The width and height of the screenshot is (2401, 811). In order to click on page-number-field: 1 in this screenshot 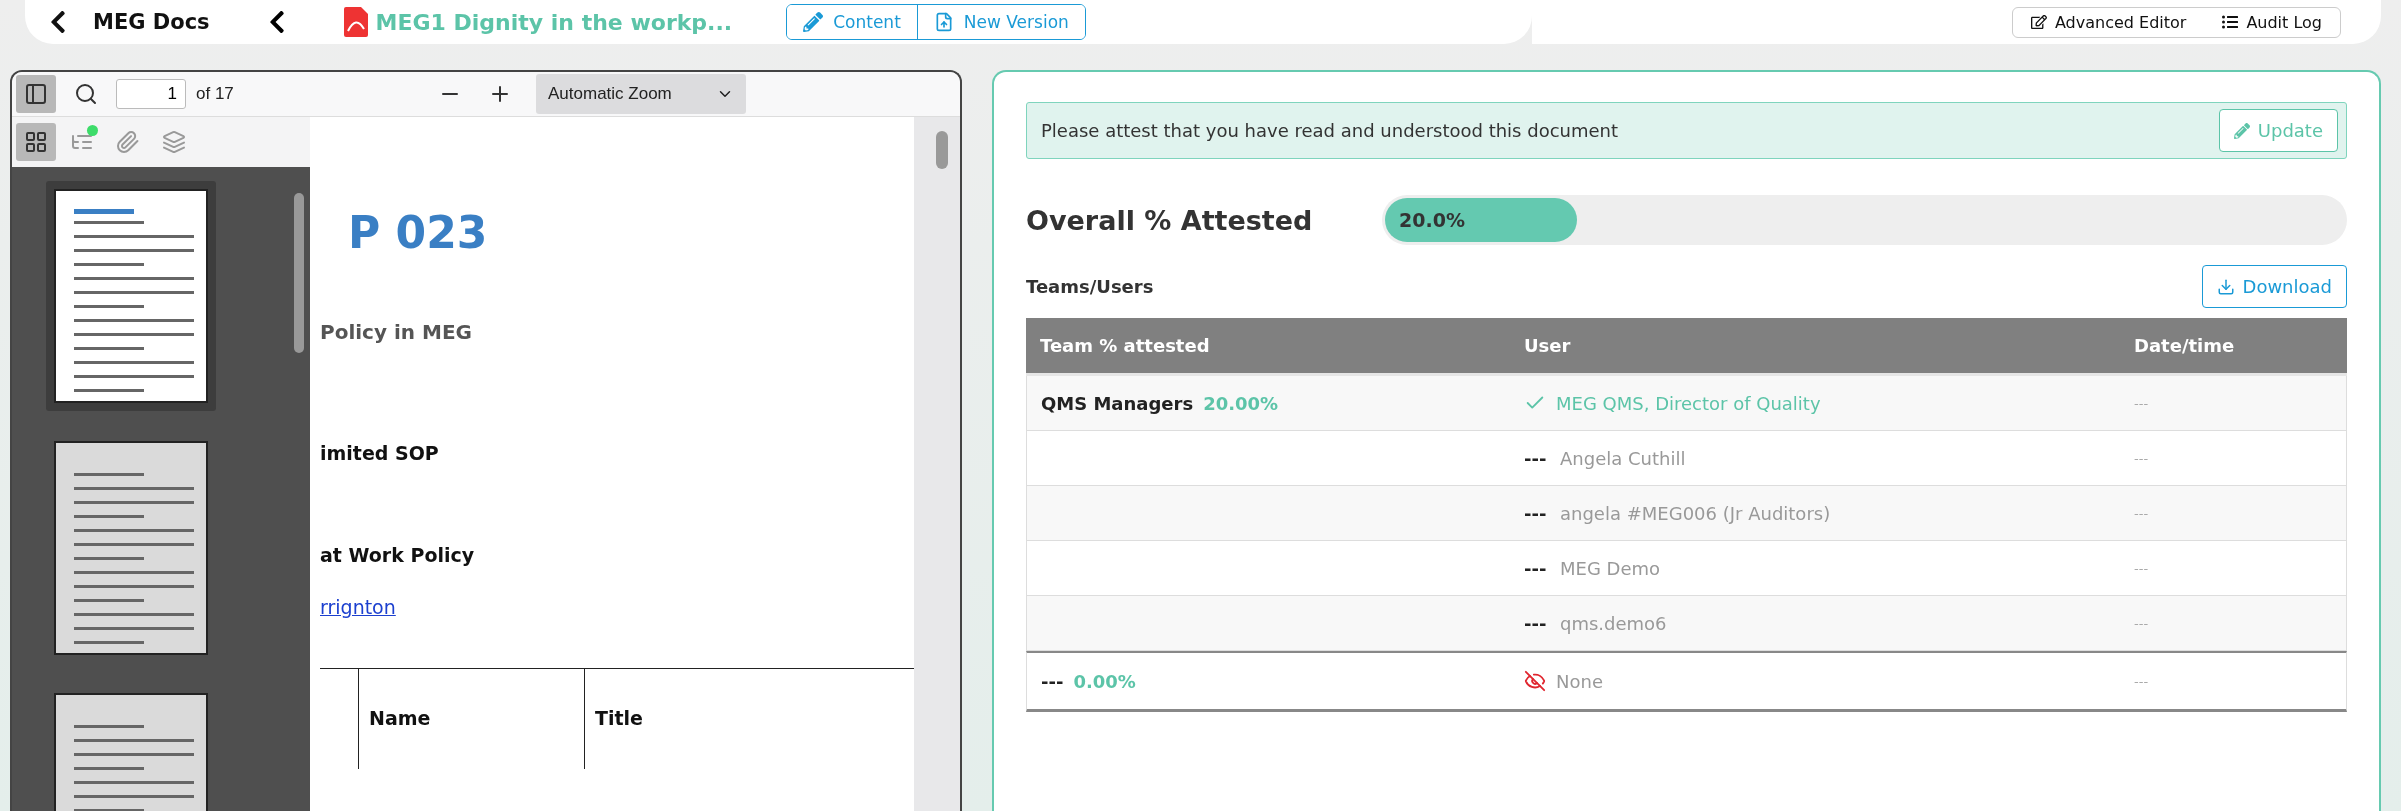, I will do `click(151, 94)`.